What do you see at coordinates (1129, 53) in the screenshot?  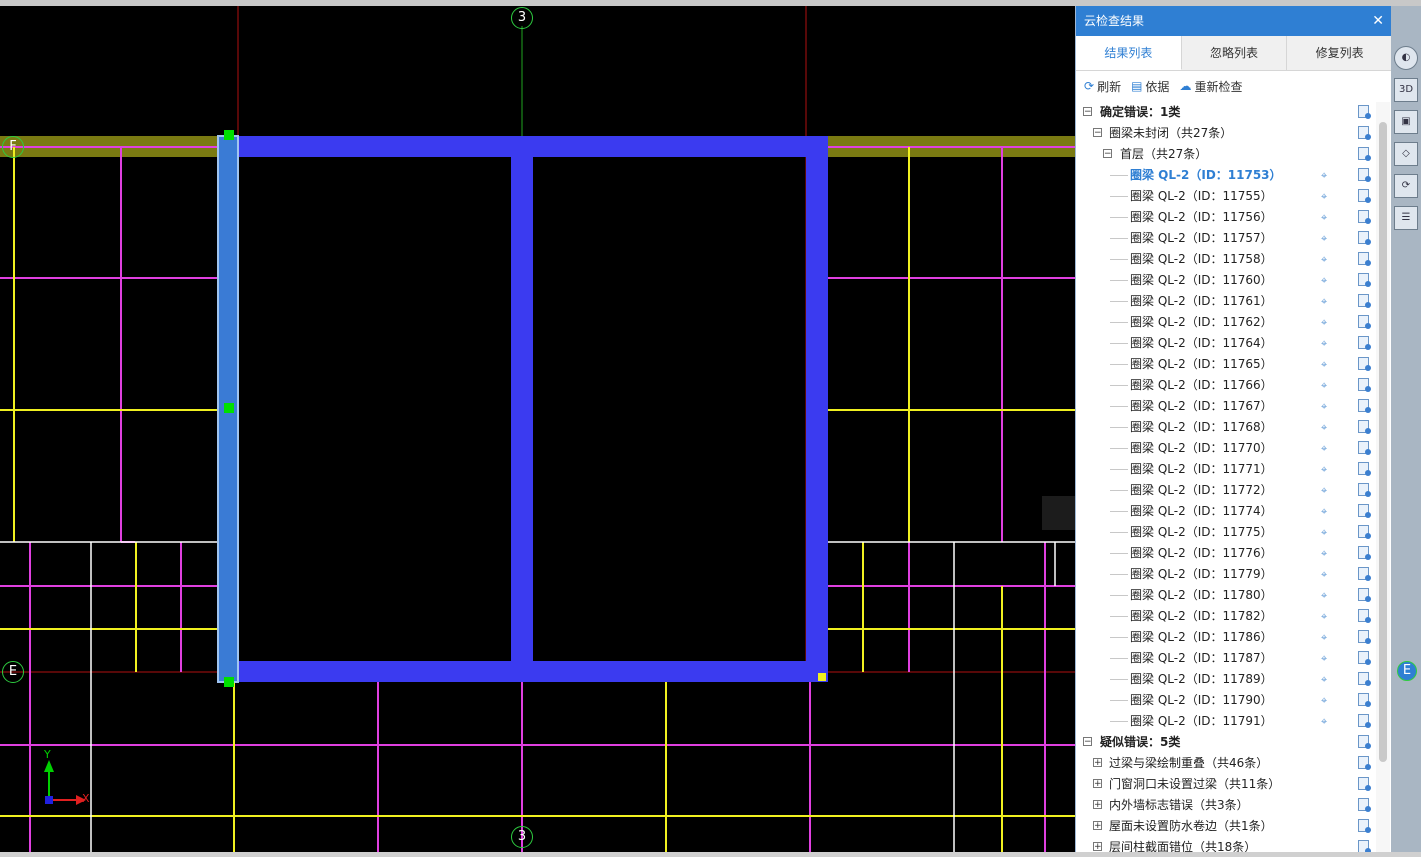 I see `tab-results: 结果列表` at bounding box center [1129, 53].